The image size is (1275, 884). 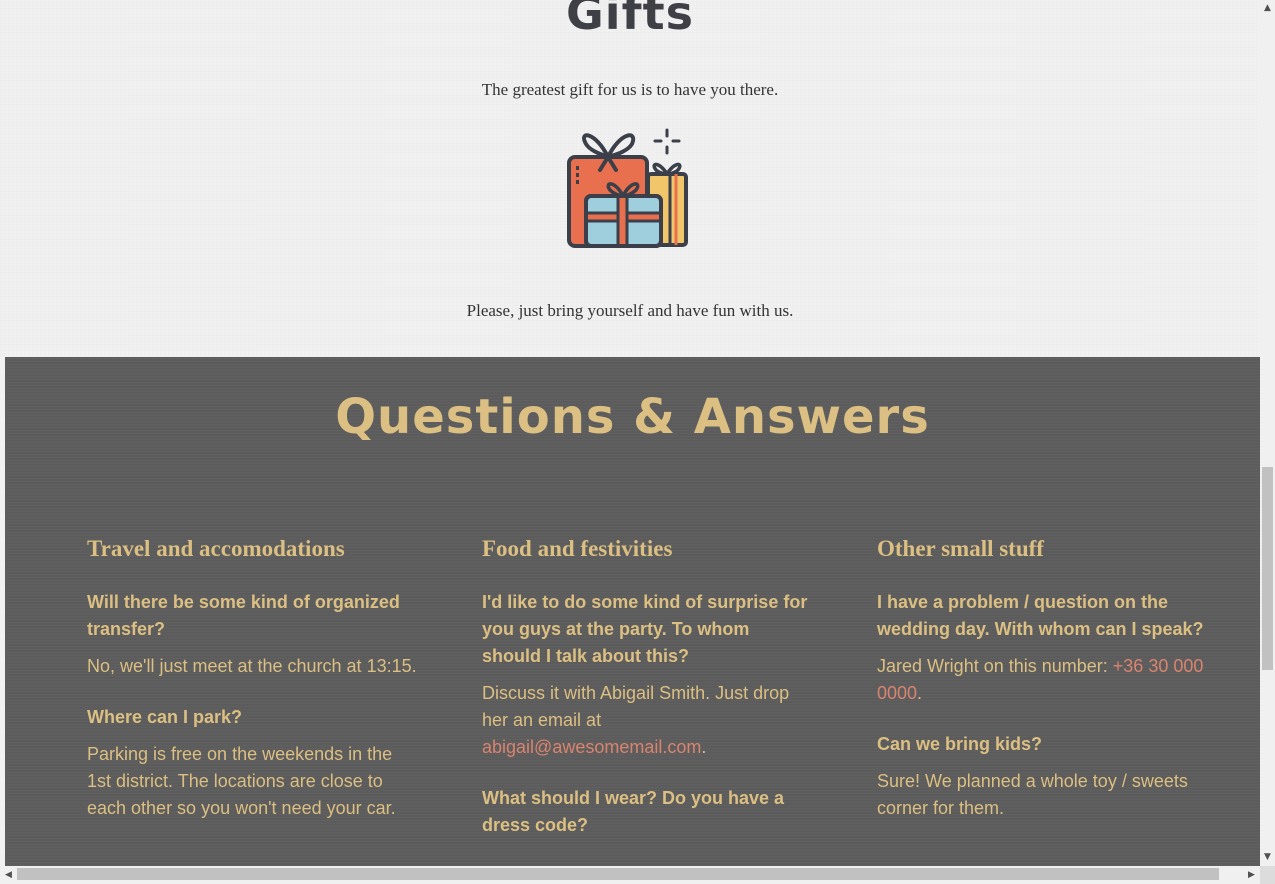 I want to click on qa-question: Can we bring kids?, so click(x=960, y=744).